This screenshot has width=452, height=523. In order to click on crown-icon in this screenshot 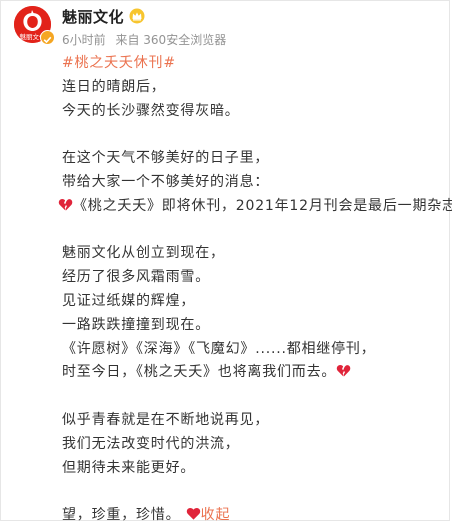, I will do `click(137, 16)`.